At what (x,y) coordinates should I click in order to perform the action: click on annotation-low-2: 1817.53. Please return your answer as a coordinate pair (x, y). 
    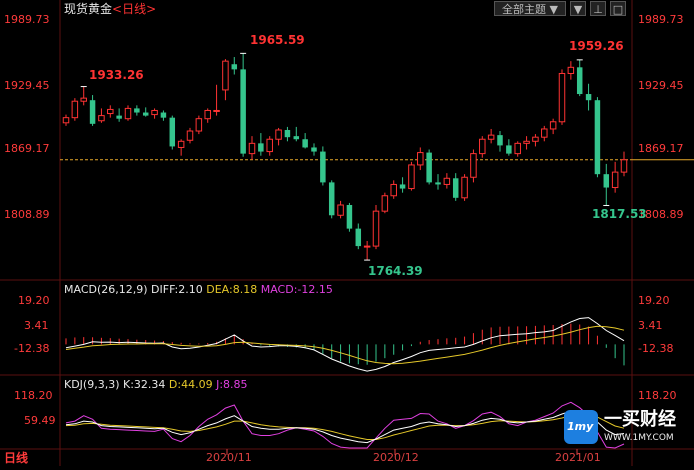
    Looking at the image, I should click on (619, 214).